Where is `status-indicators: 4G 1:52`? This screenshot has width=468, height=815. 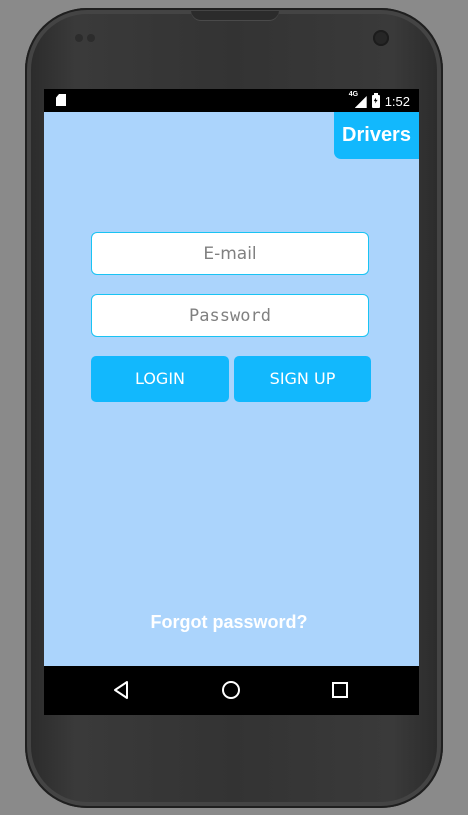 status-indicators: 4G 1:52 is located at coordinates (379, 100).